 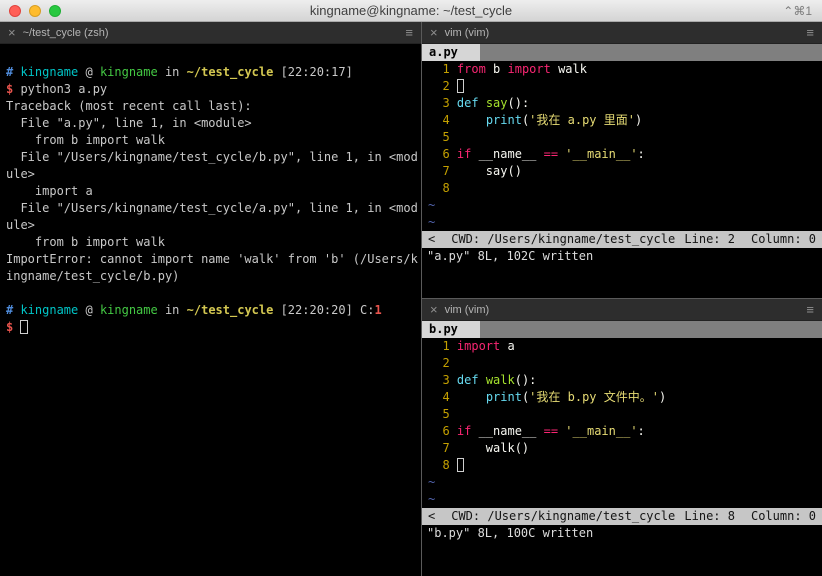 I want to click on vim-tabline: a.py, so click(x=622, y=52).